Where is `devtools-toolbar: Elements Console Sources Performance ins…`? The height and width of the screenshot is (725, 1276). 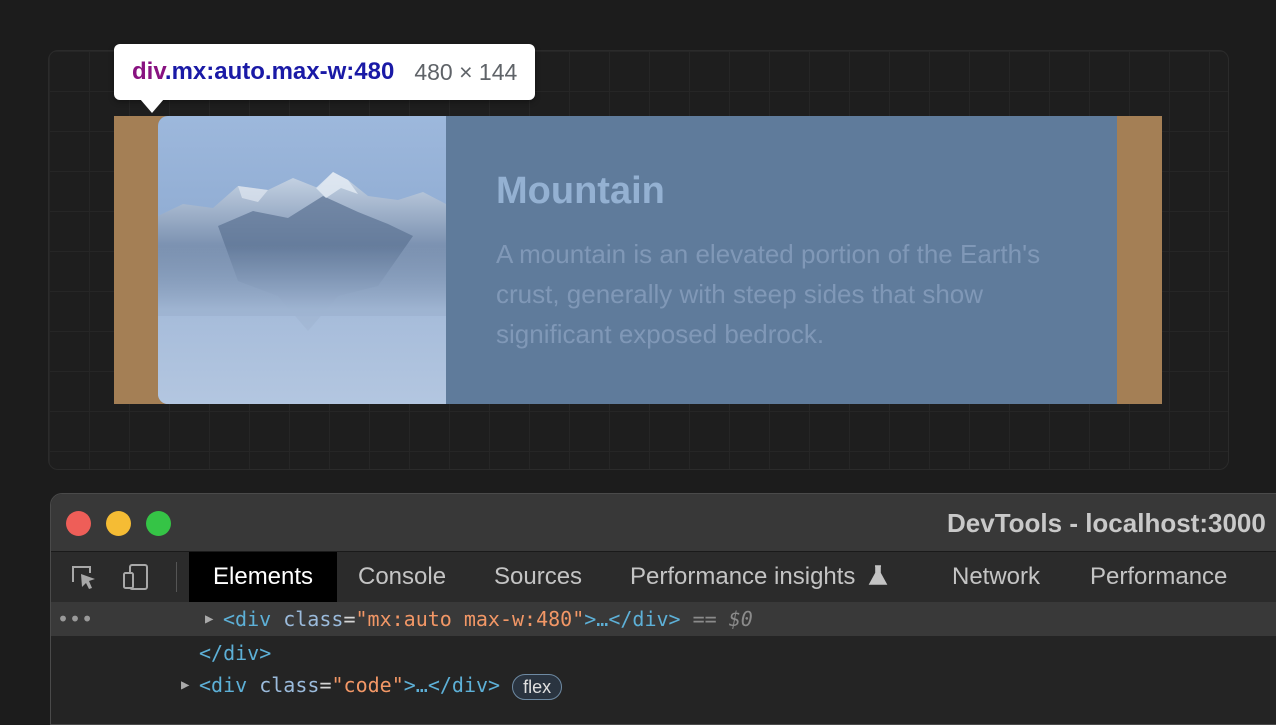 devtools-toolbar: Elements Console Sources Performance ins… is located at coordinates (663, 577).